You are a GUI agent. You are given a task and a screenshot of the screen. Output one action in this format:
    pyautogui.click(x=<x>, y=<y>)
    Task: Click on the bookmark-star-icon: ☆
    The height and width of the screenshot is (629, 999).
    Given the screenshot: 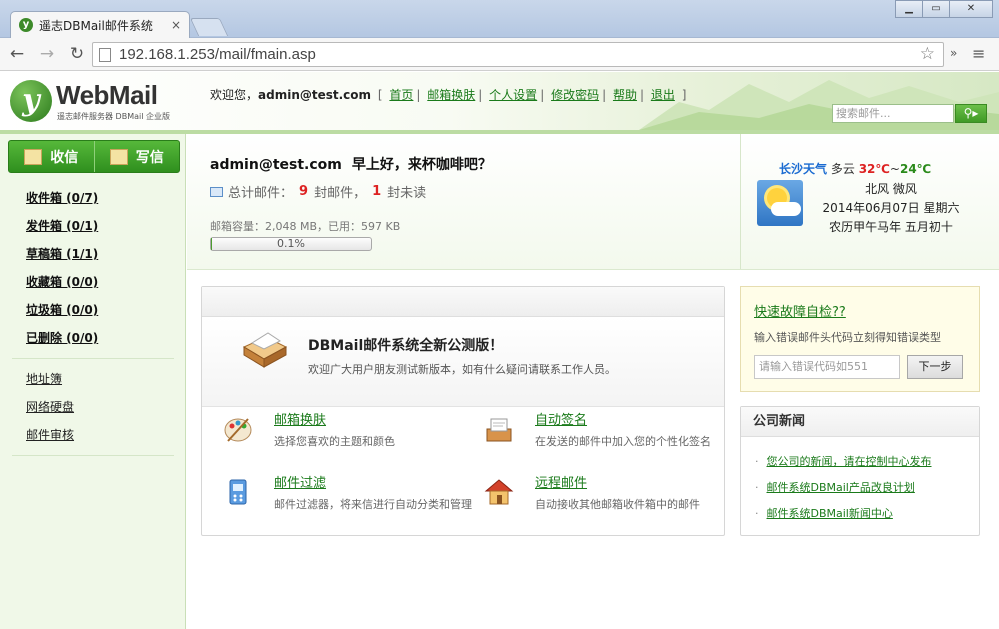 What is the action you would take?
    pyautogui.click(x=927, y=54)
    